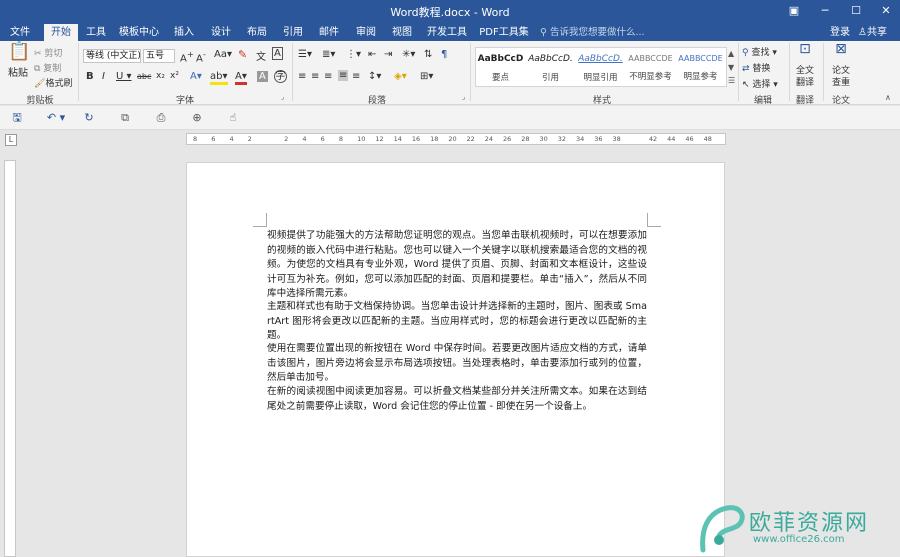  I want to click on grow-font-icon: A+, so click(187, 56).